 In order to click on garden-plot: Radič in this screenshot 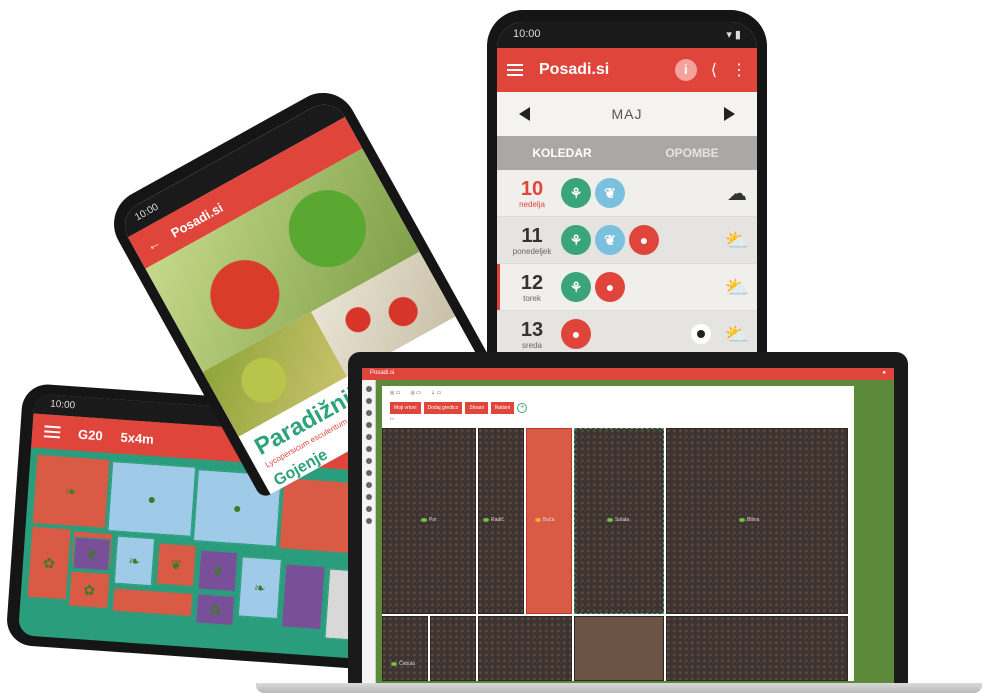, I will do `click(501, 521)`.